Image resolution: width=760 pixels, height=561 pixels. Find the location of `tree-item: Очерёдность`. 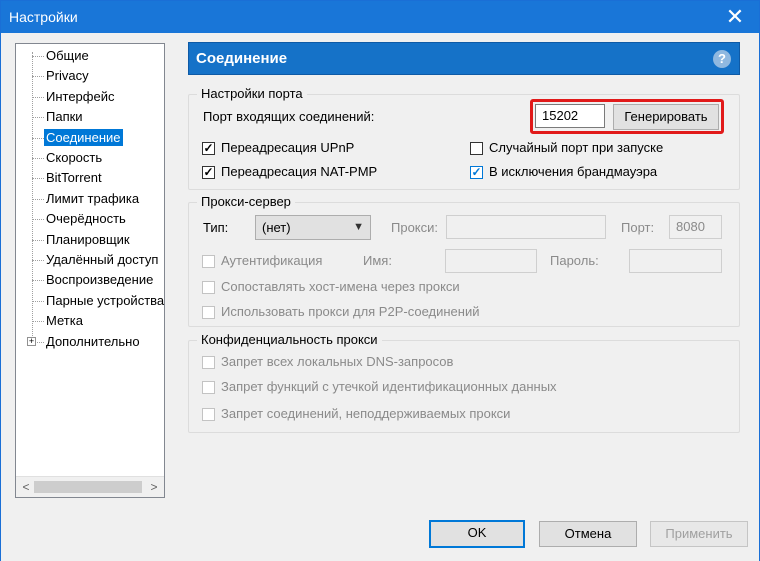

tree-item: Очерёдность is located at coordinates (86, 218).